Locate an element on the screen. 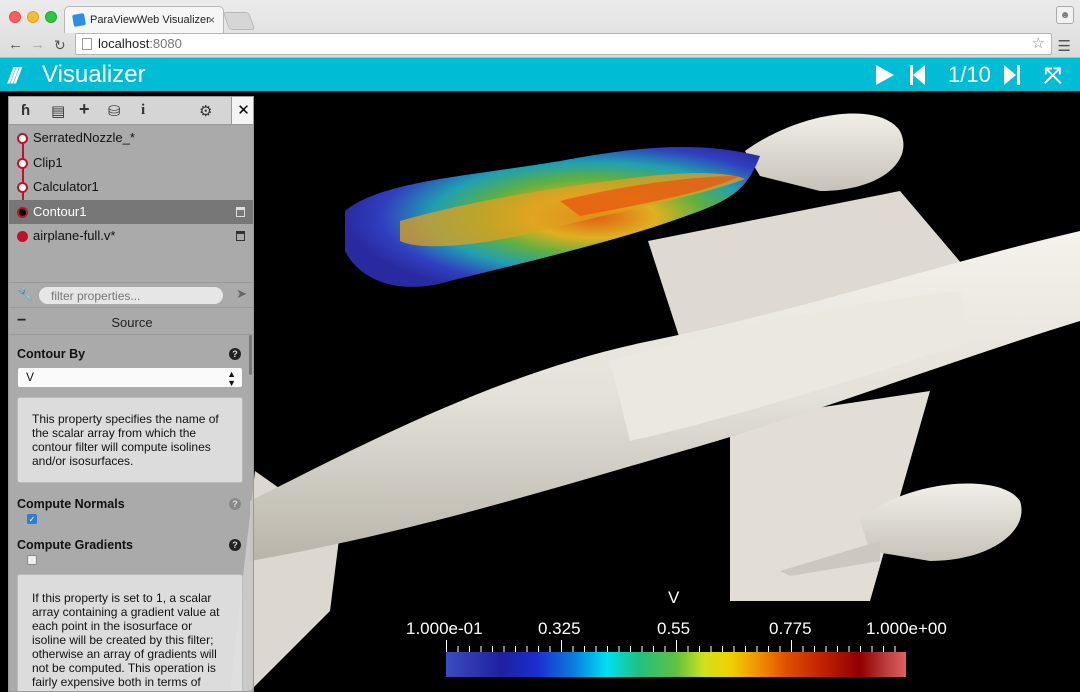  pipeline-item-label: SerratedNozzle_* is located at coordinates (84, 137).